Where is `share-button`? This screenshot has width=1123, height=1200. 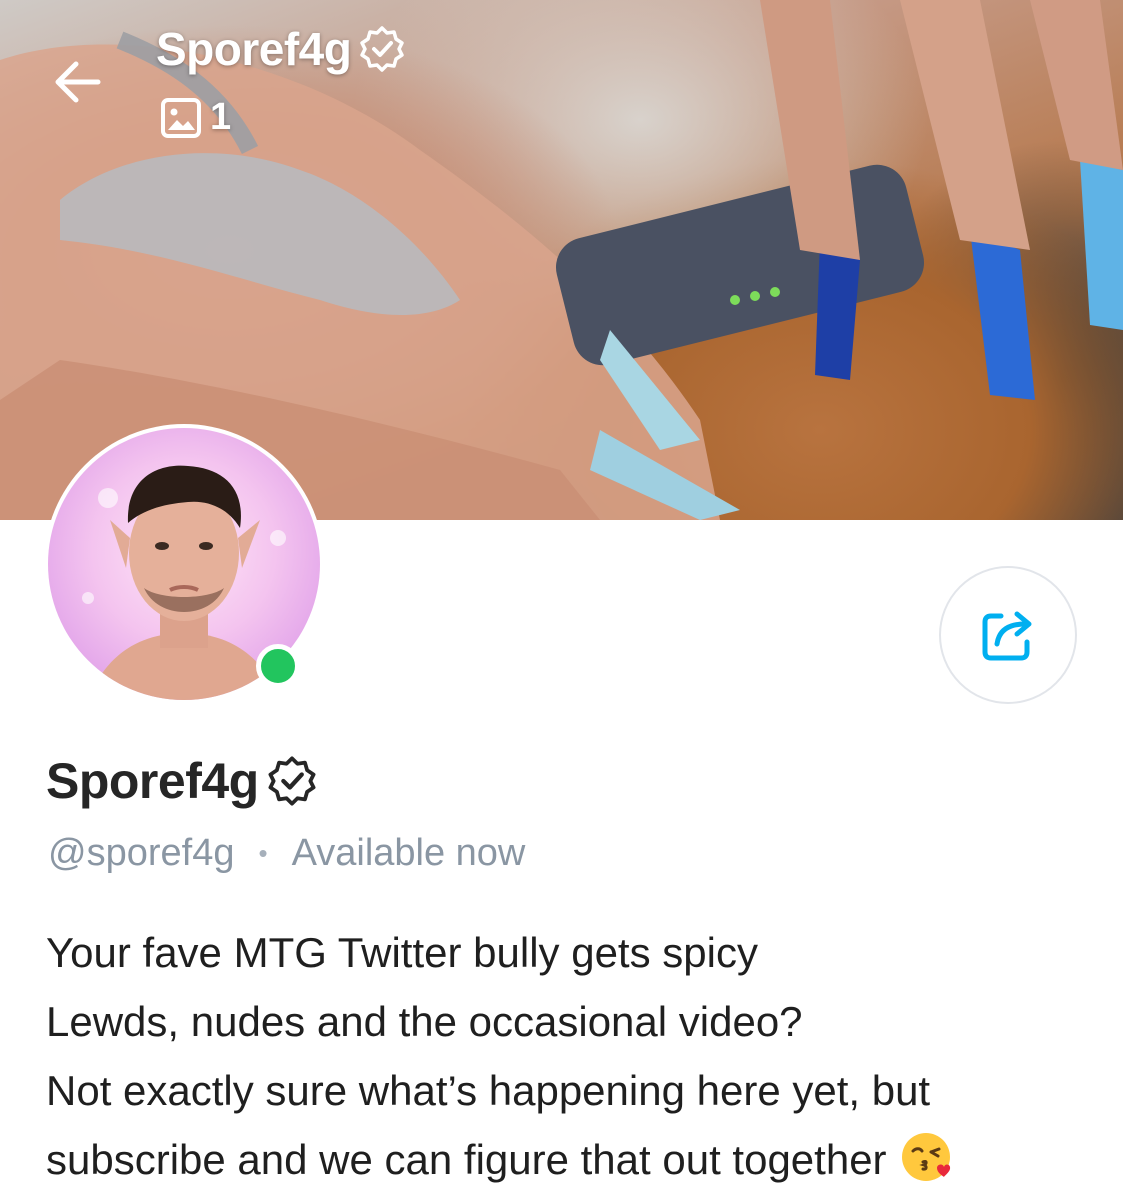 share-button is located at coordinates (1008, 635).